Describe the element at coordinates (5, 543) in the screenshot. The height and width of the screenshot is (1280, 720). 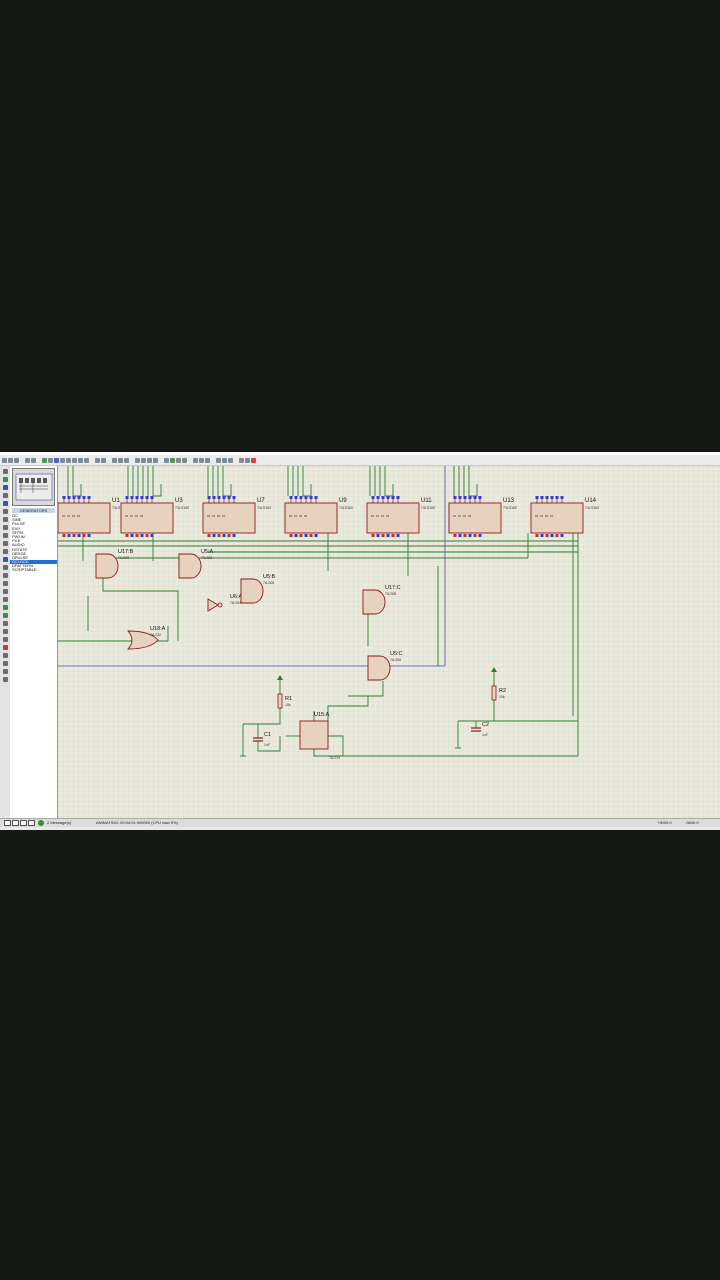
I see `graph-mode-icon` at that location.